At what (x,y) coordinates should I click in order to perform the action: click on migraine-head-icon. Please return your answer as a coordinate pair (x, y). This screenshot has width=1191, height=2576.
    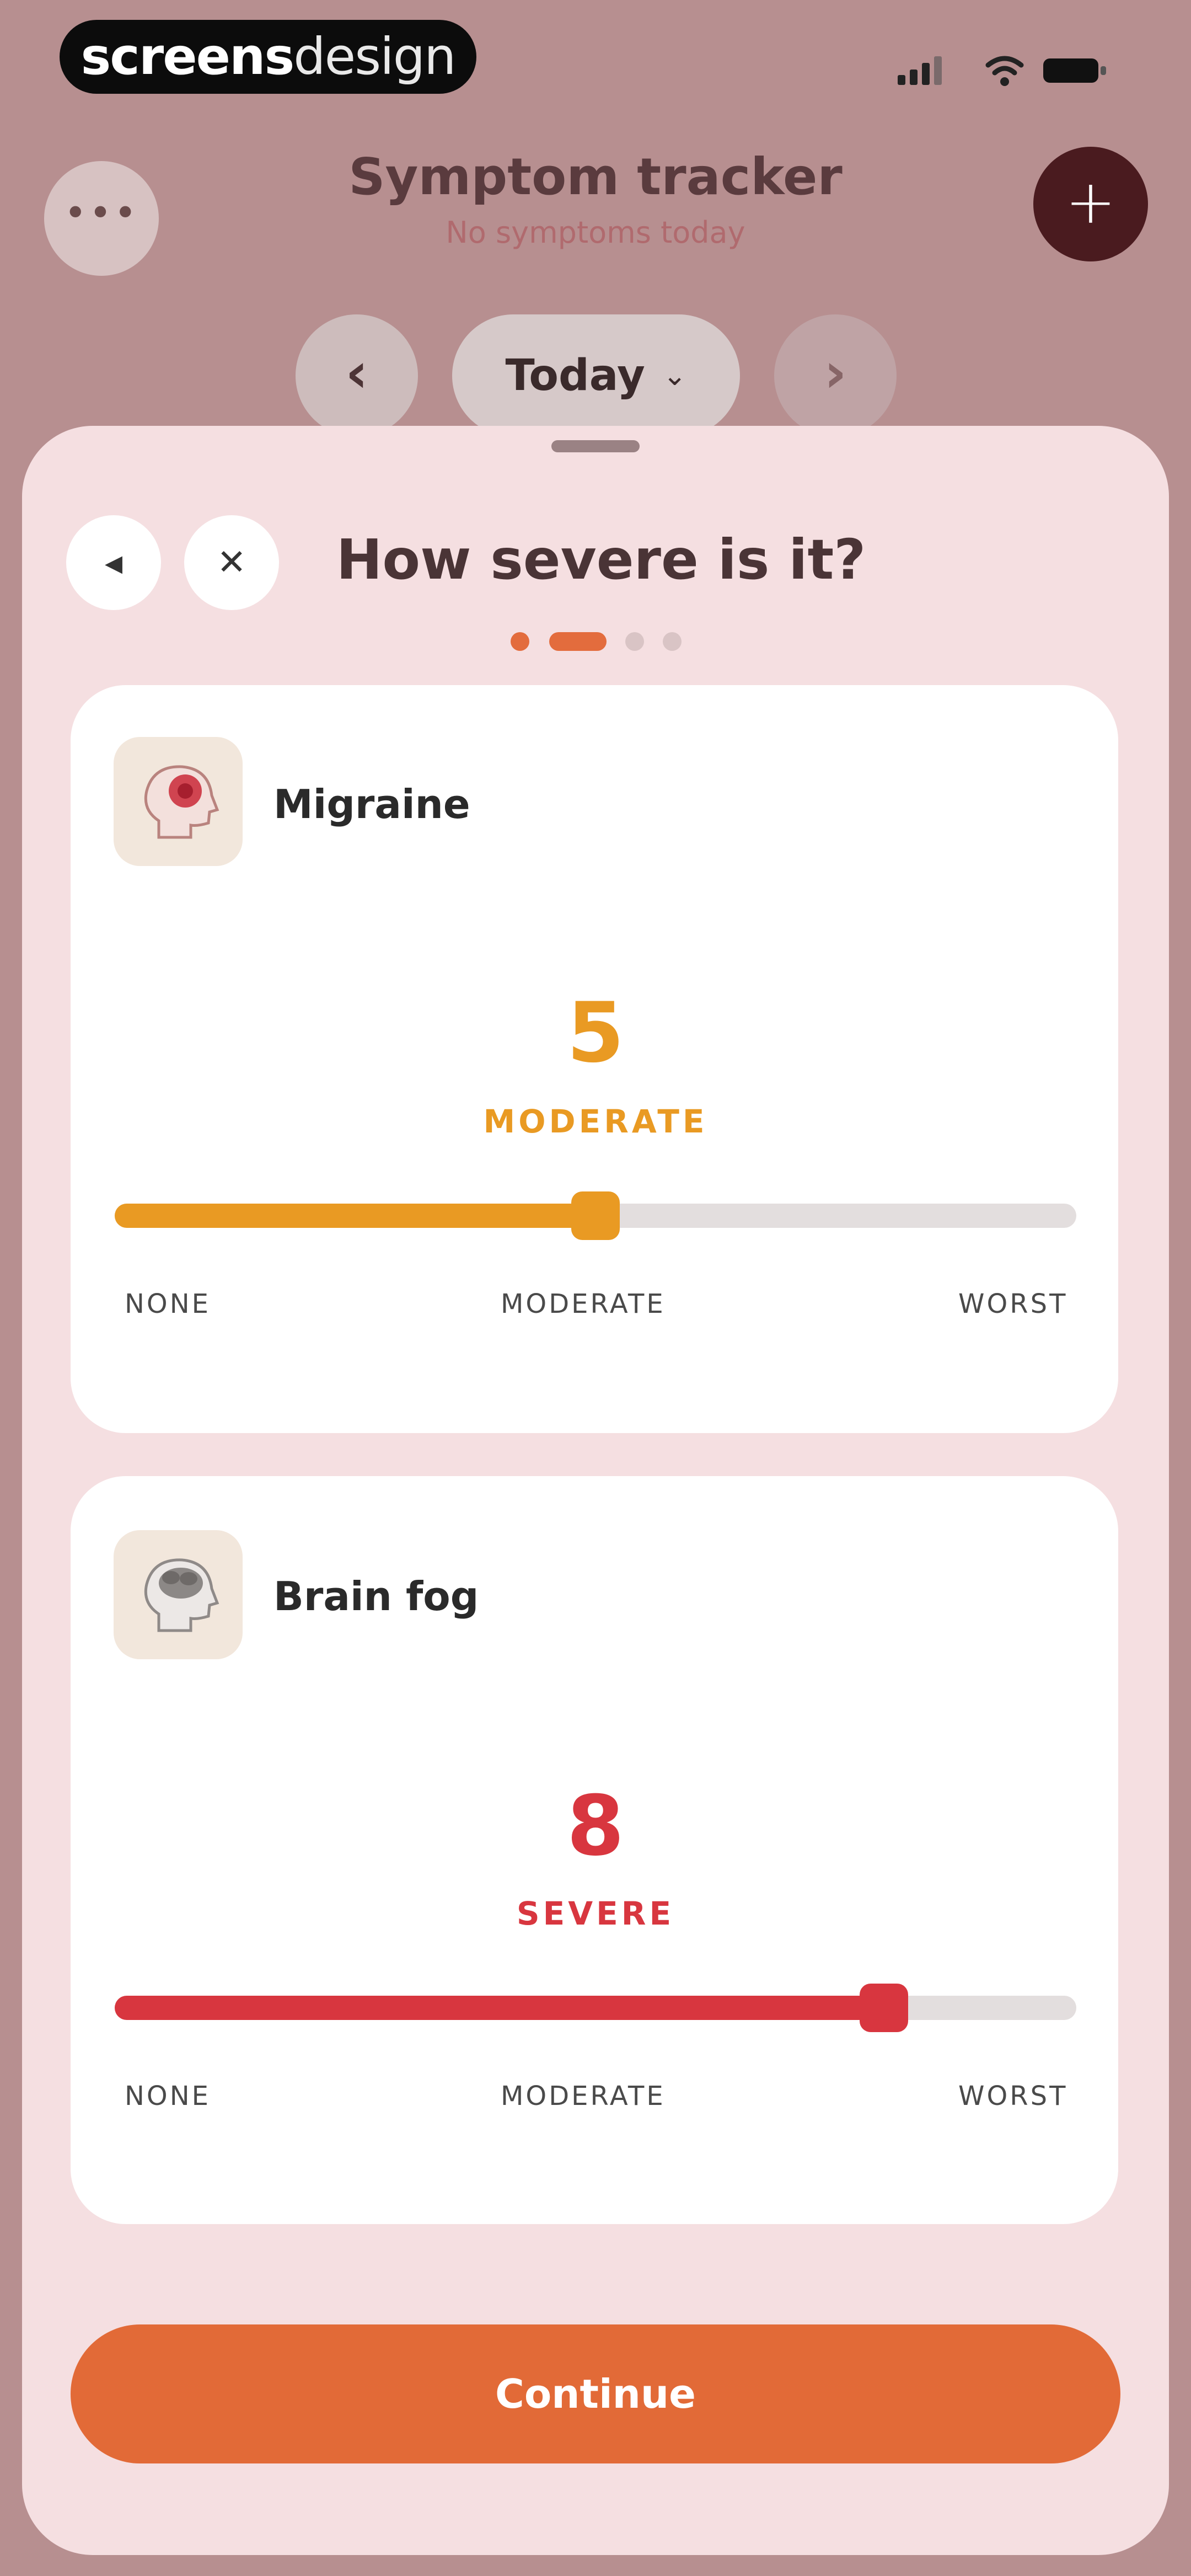
    Looking at the image, I should click on (179, 801).